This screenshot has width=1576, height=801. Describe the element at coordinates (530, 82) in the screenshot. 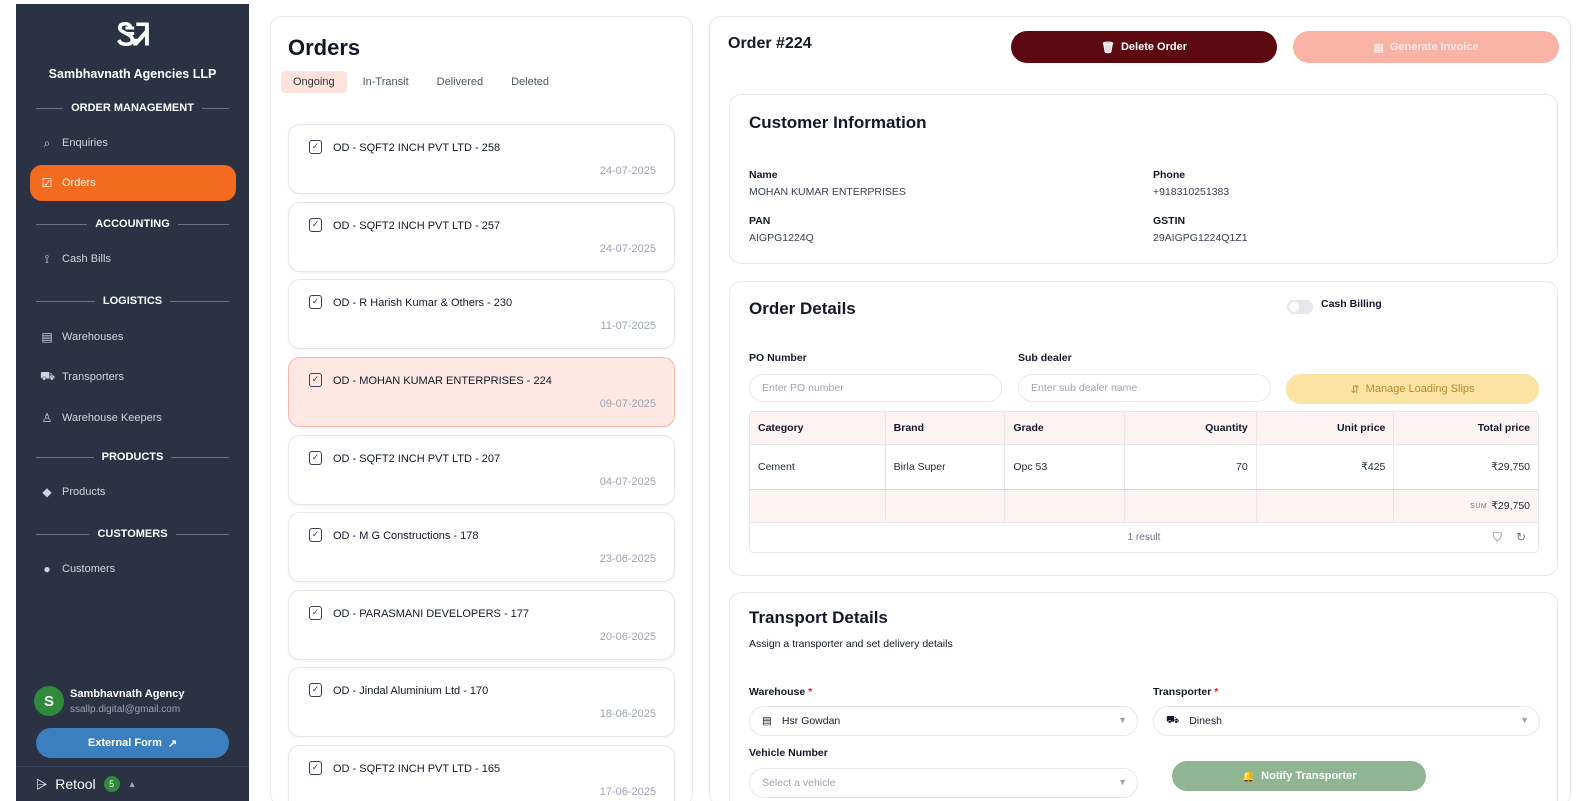

I see `tab-deleted: Deleted` at that location.